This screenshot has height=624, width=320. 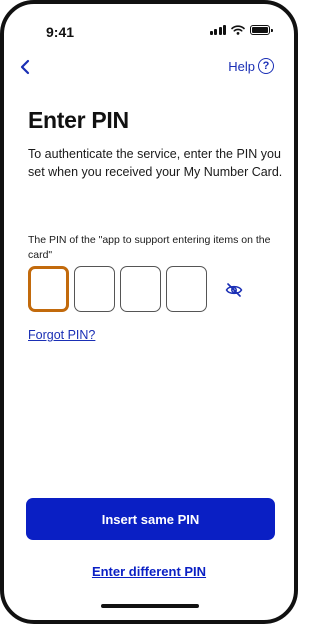 What do you see at coordinates (150, 606) in the screenshot?
I see `home-indicator` at bounding box center [150, 606].